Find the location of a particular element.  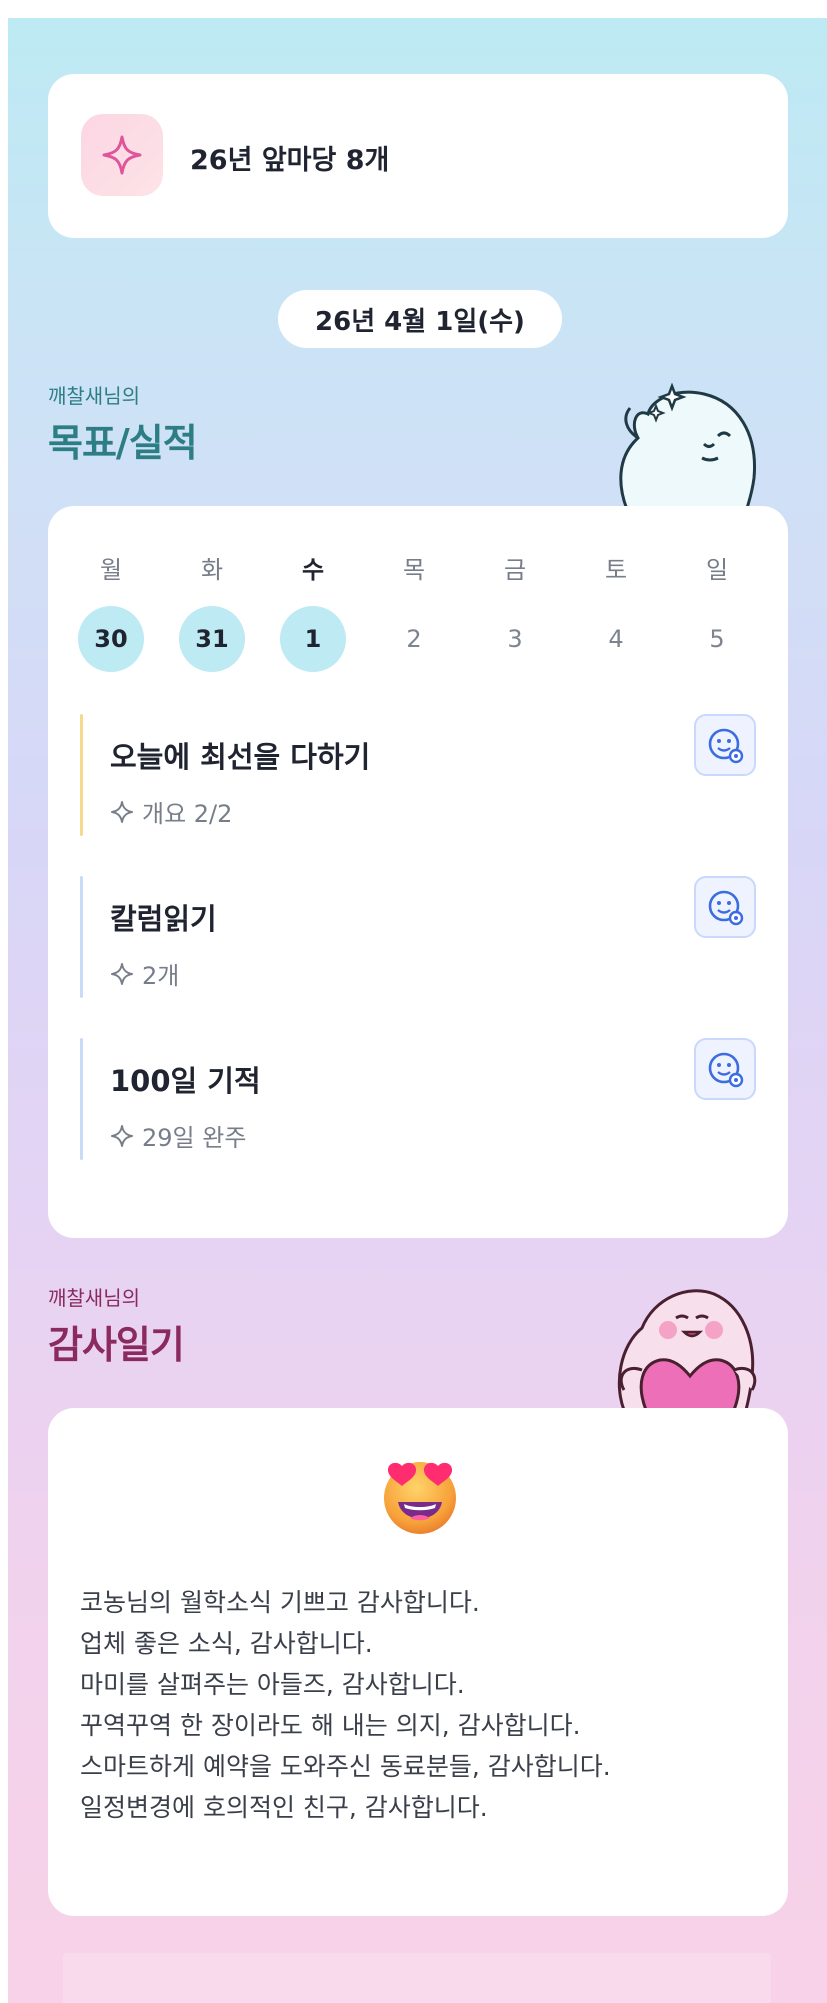

goal-title: 100일 기적 is located at coordinates (185, 1081).